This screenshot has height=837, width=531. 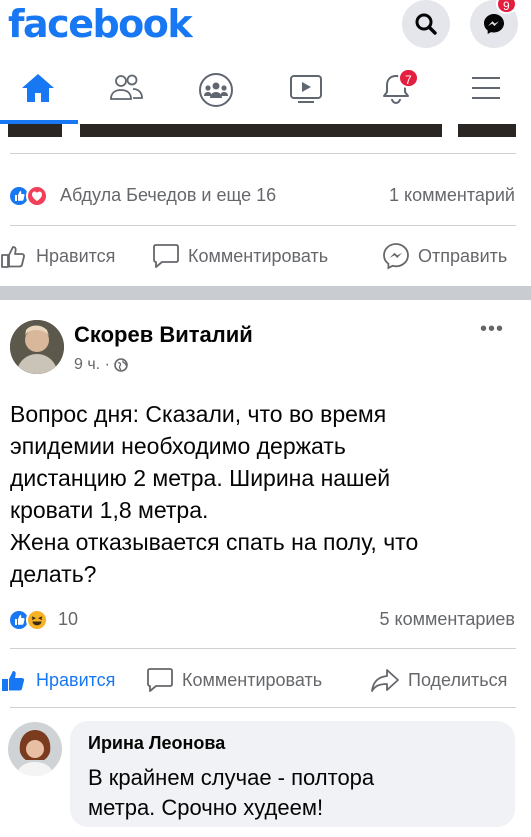 What do you see at coordinates (396, 90) in the screenshot?
I see `tab-notifications: 7` at bounding box center [396, 90].